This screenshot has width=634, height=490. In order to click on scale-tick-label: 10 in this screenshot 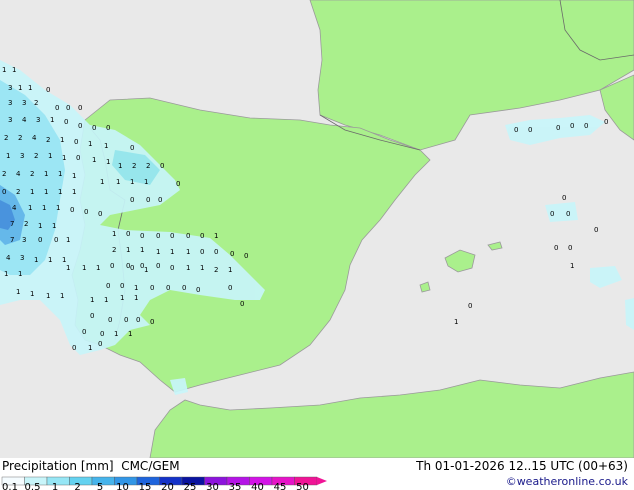, I will do `click(122, 486)`.